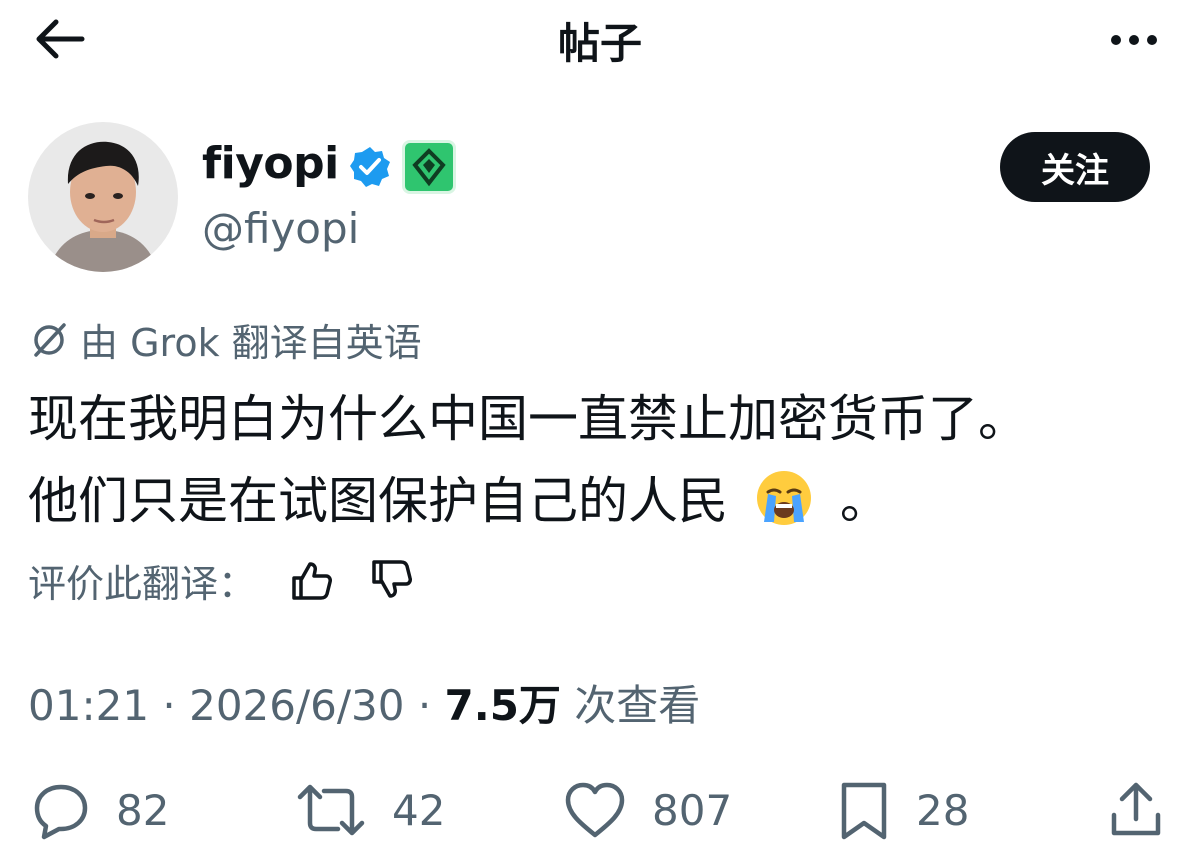 This screenshot has width=1200, height=855. I want to click on thumbs-up-icon, so click(312, 580).